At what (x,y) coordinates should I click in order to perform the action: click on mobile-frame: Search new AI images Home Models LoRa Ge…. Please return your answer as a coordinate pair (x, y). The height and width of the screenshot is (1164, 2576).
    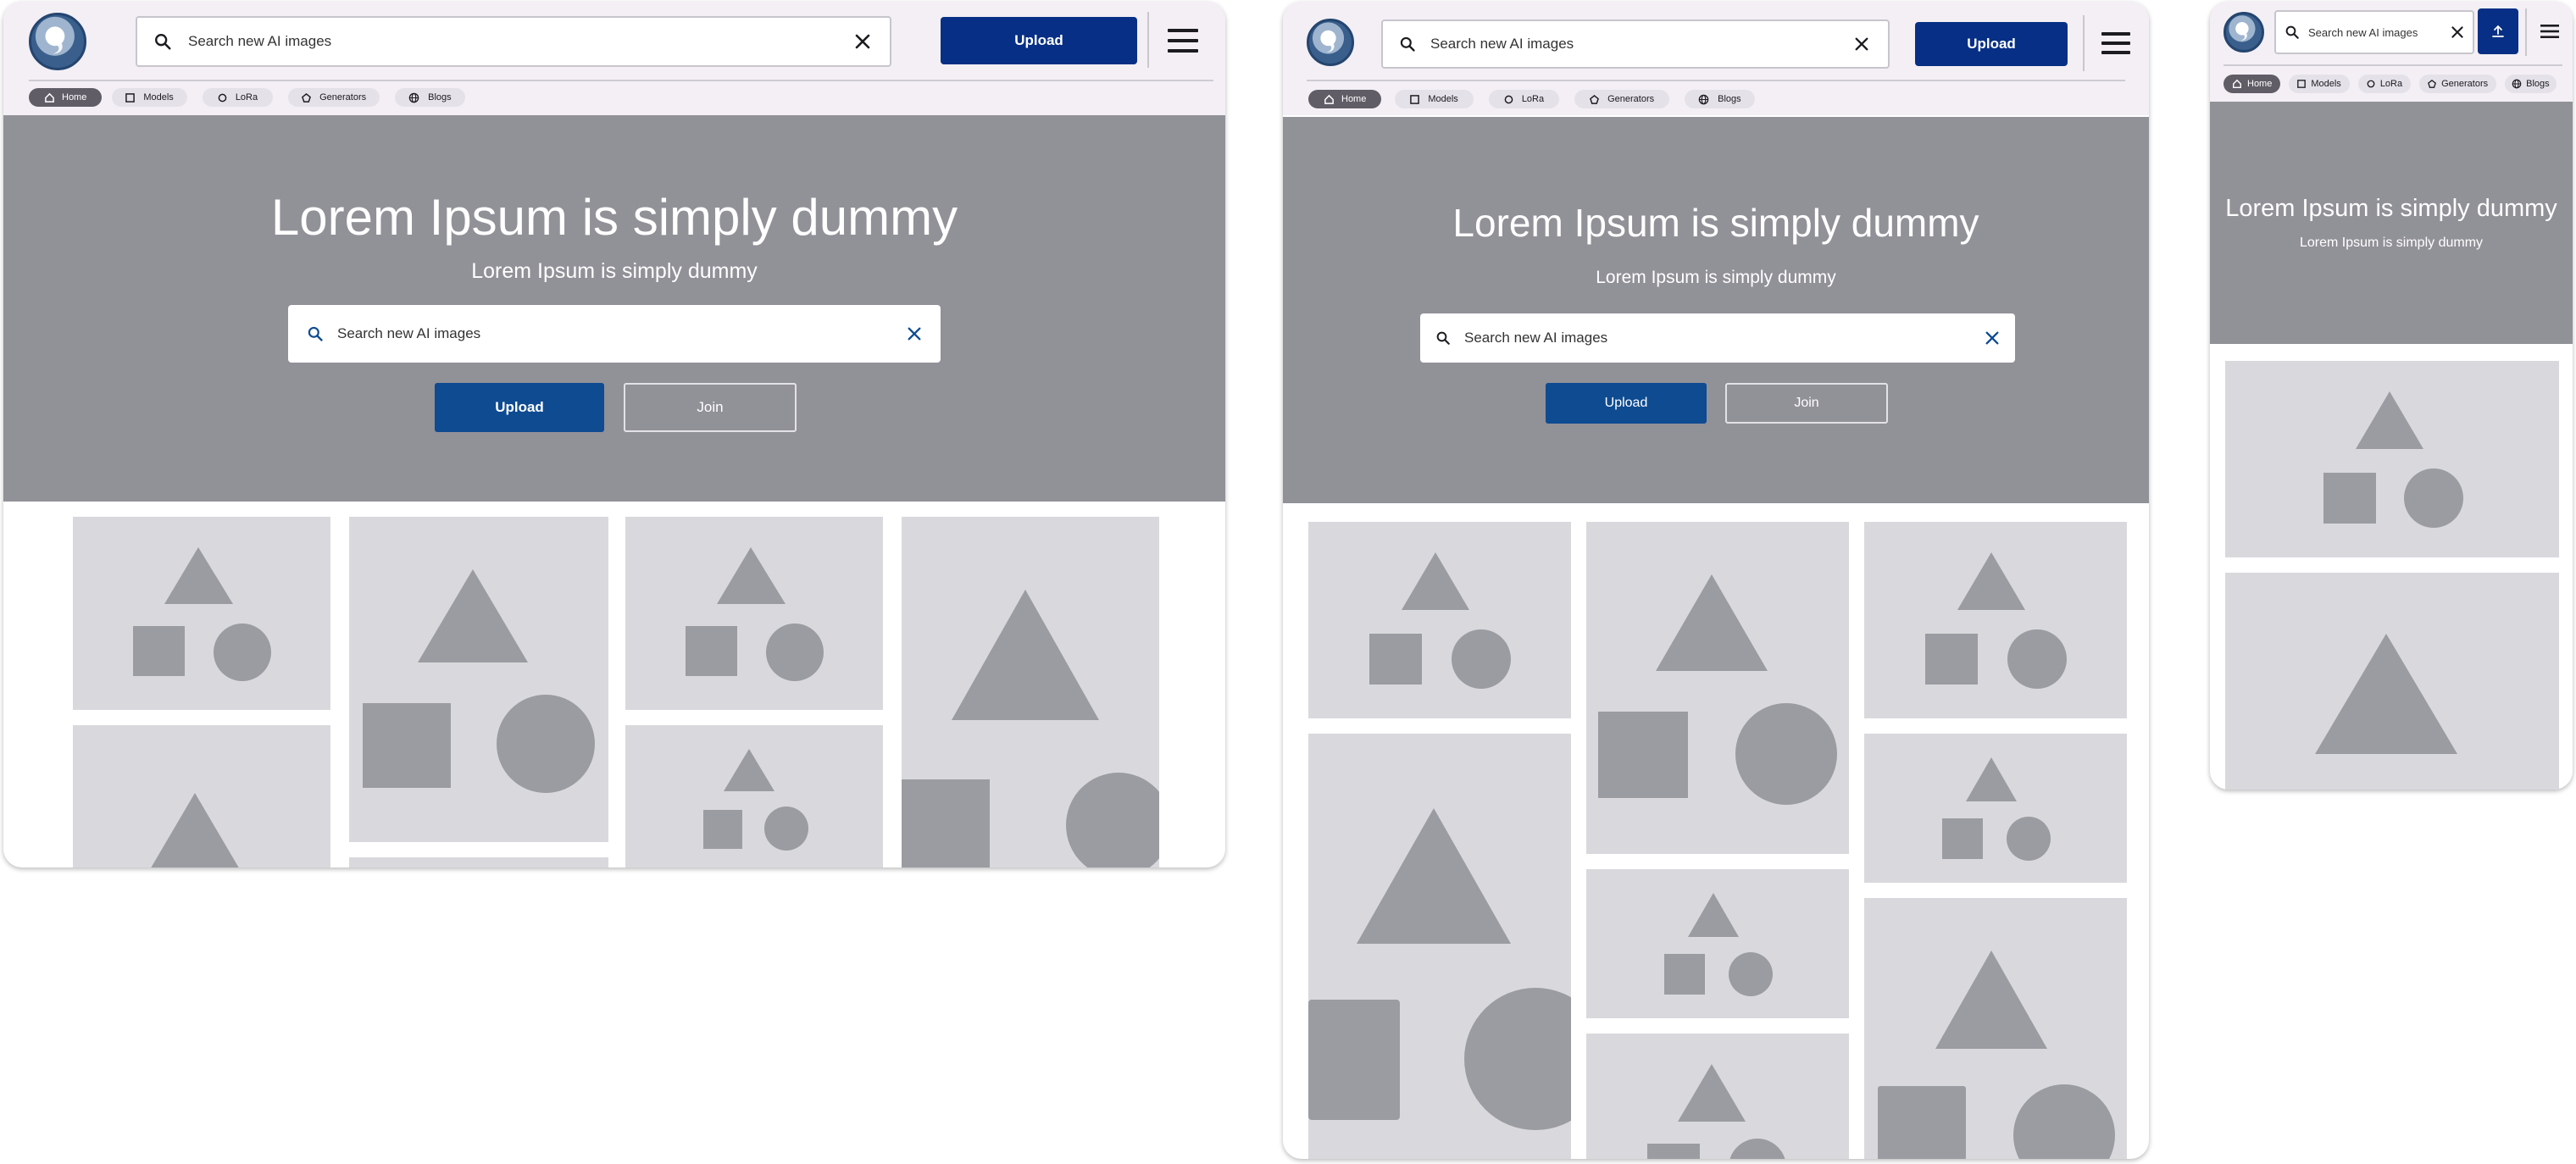
    Looking at the image, I should click on (2391, 396).